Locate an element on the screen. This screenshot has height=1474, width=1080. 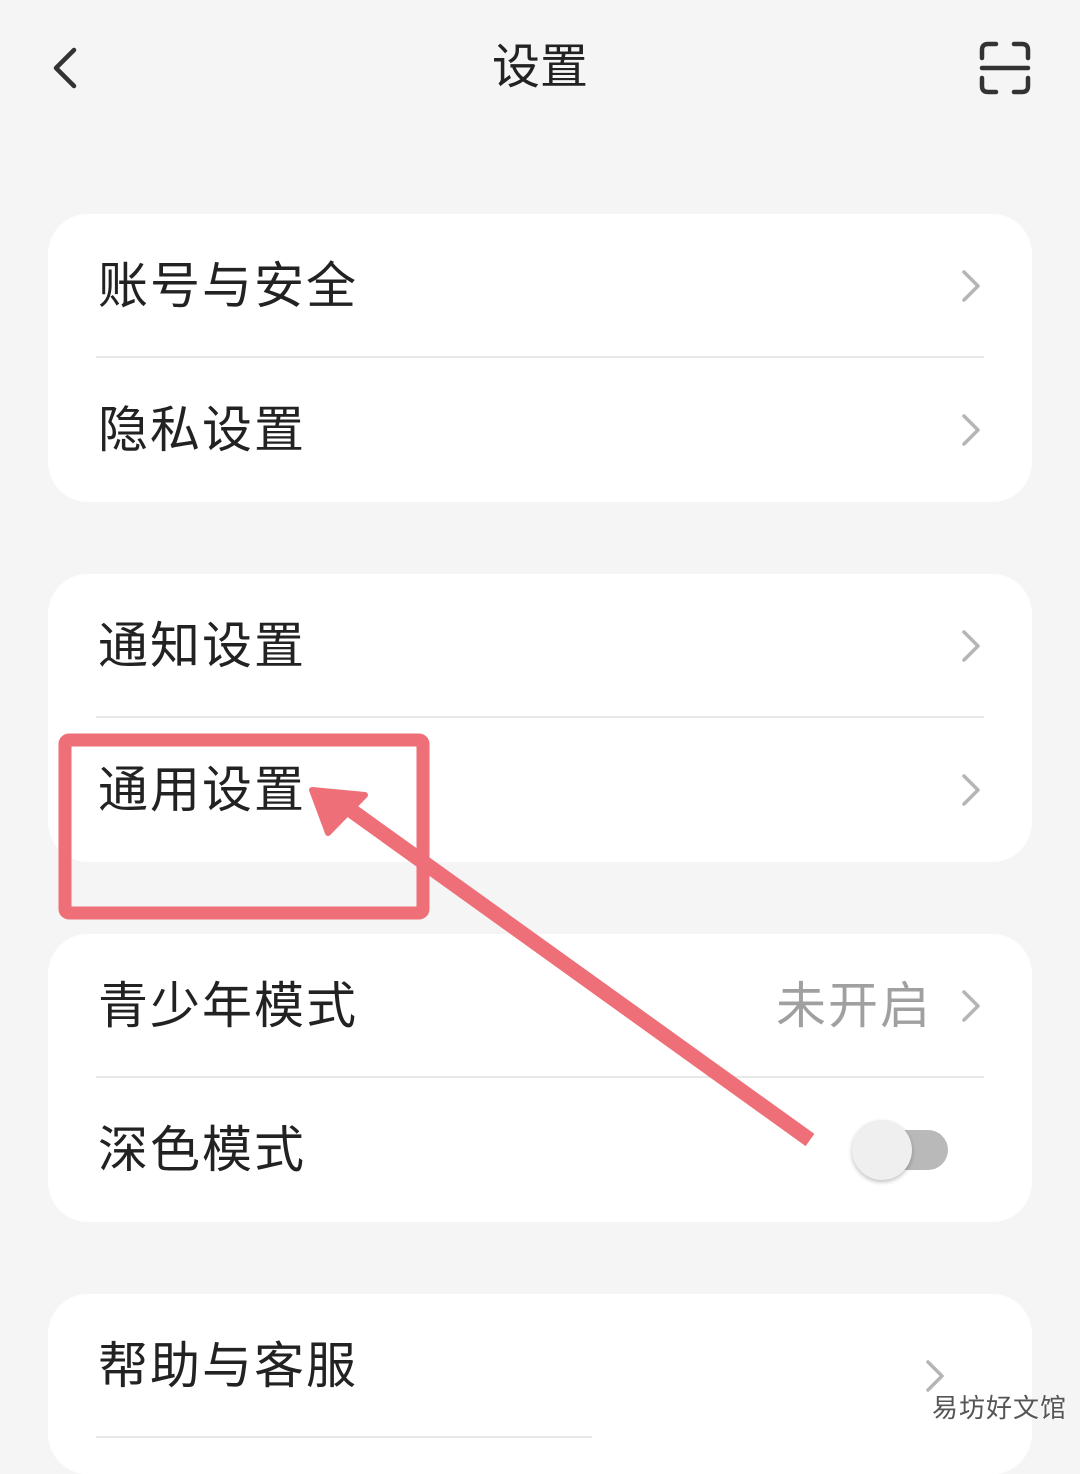
settings-group-help: 帮助与客服 is located at coordinates (540, 1384).